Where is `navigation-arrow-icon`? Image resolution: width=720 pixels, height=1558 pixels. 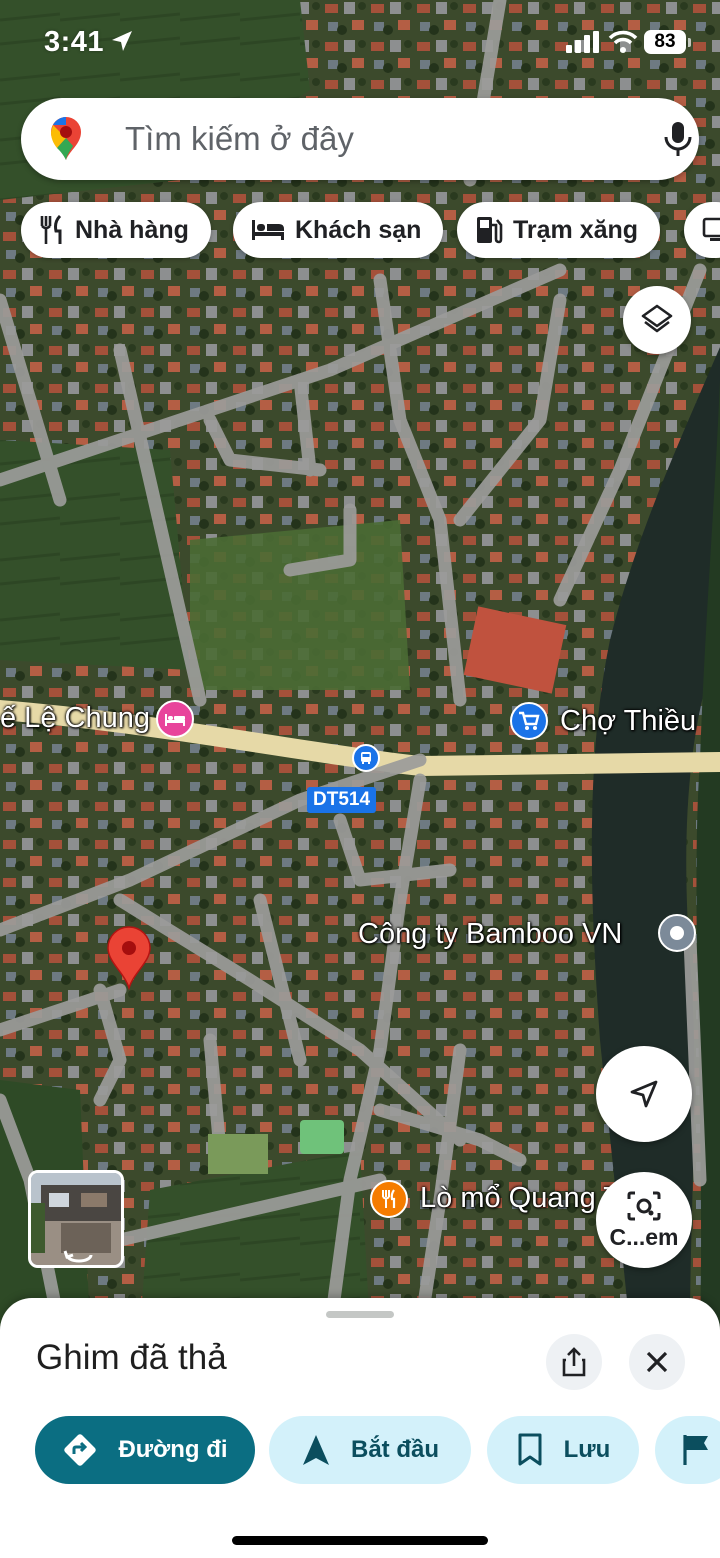 navigation-arrow-icon is located at coordinates (644, 1094).